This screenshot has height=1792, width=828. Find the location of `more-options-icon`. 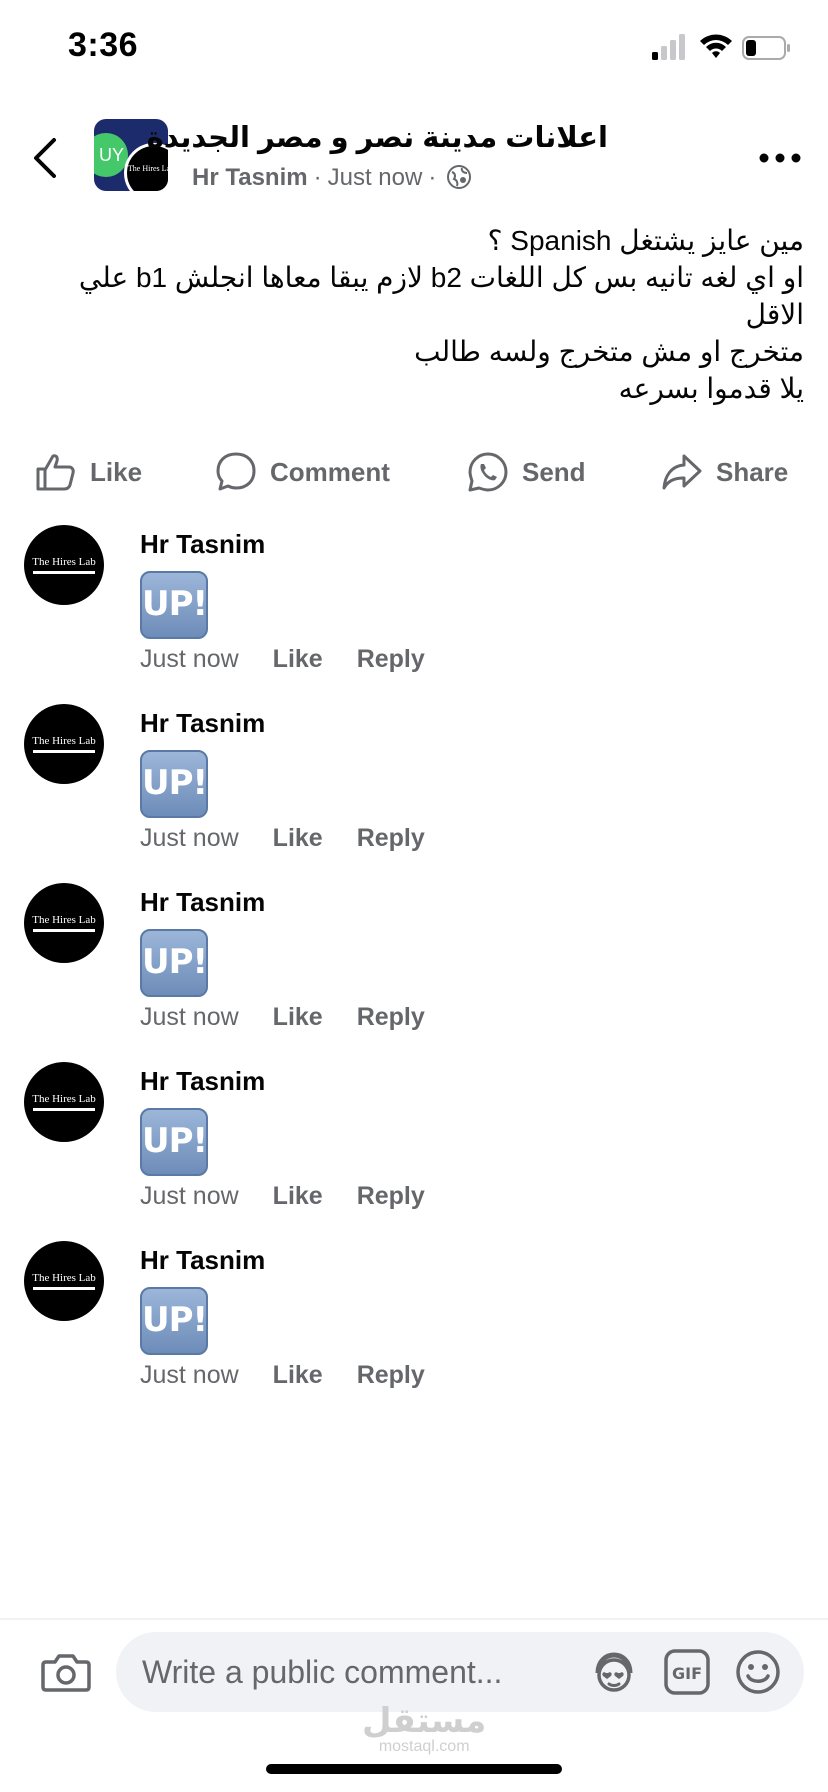

more-options-icon is located at coordinates (780, 158).